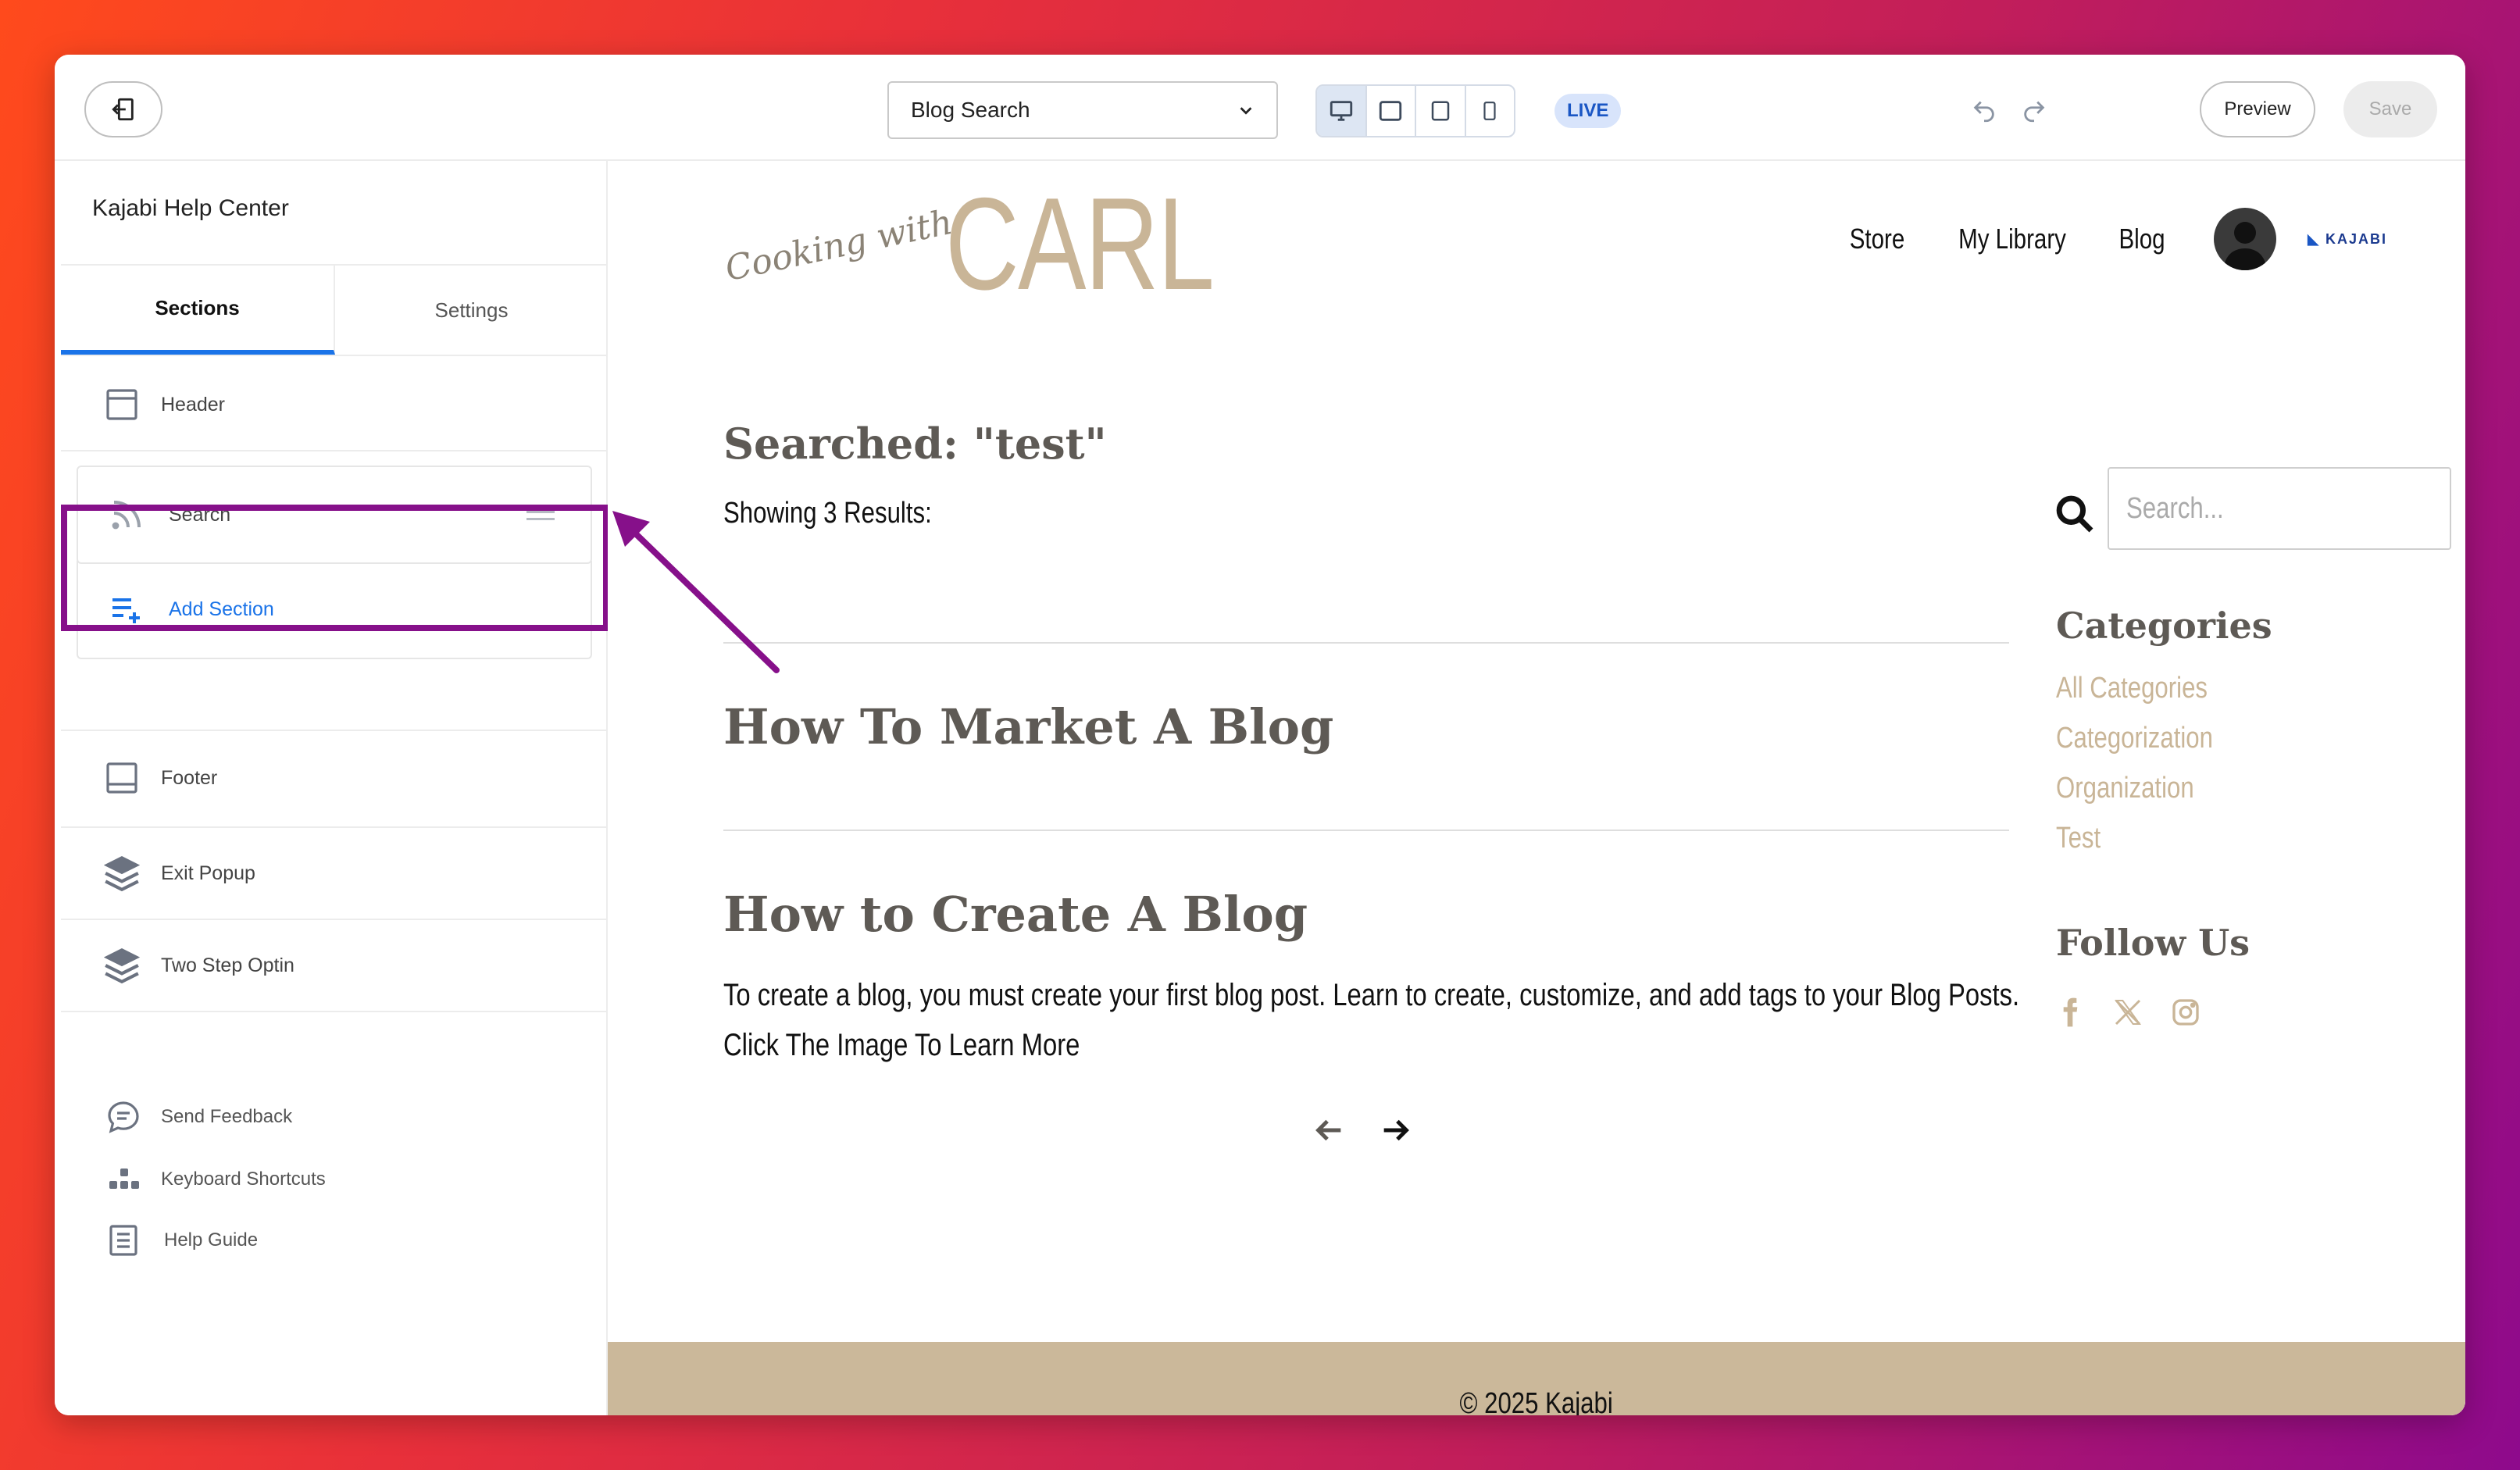 Image resolution: width=2520 pixels, height=1470 pixels. I want to click on send-feedback-link: Send Feedback, so click(173, 1117).